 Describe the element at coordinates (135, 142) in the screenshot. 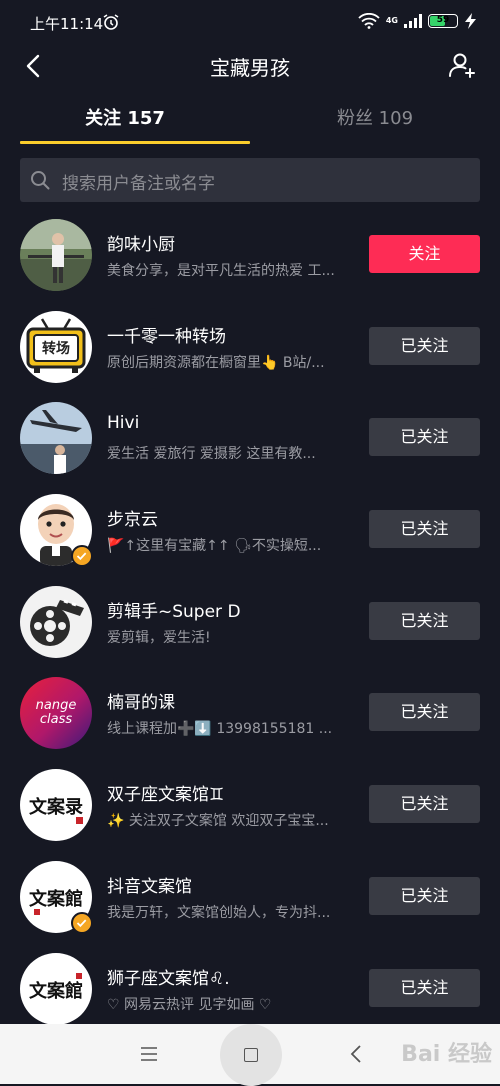

I see `tab-indicator` at that location.